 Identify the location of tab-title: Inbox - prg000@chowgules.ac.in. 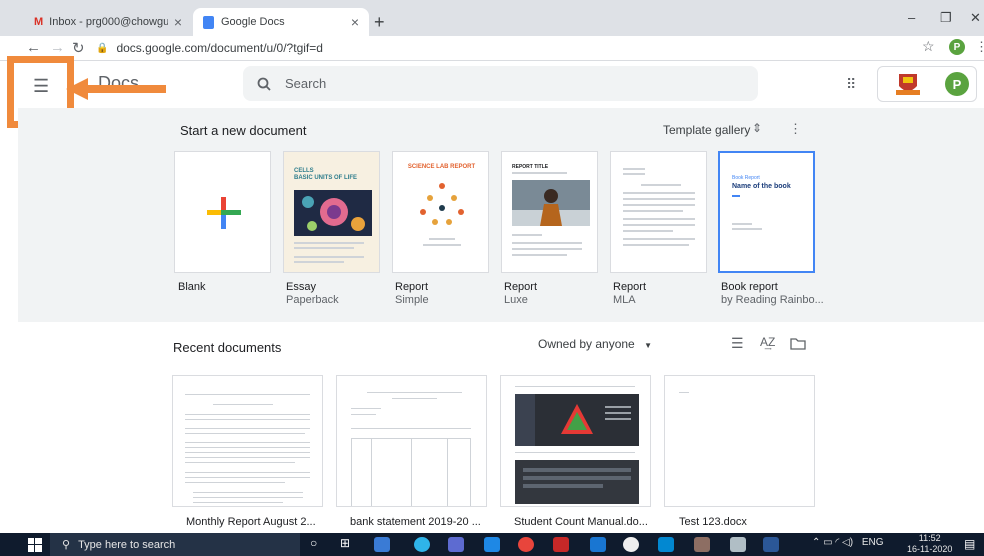
(108, 22).